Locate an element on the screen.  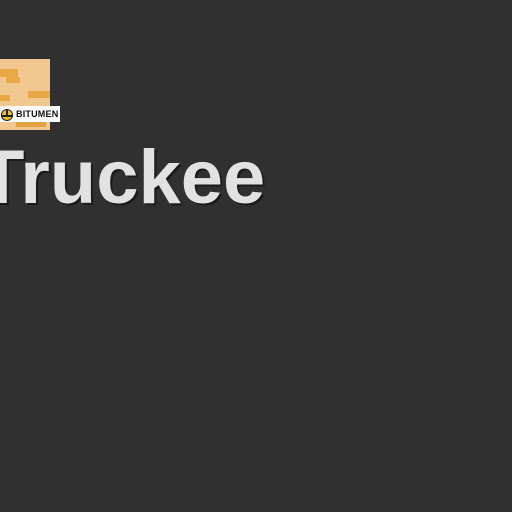
hardhat-icon is located at coordinates (7, 115).